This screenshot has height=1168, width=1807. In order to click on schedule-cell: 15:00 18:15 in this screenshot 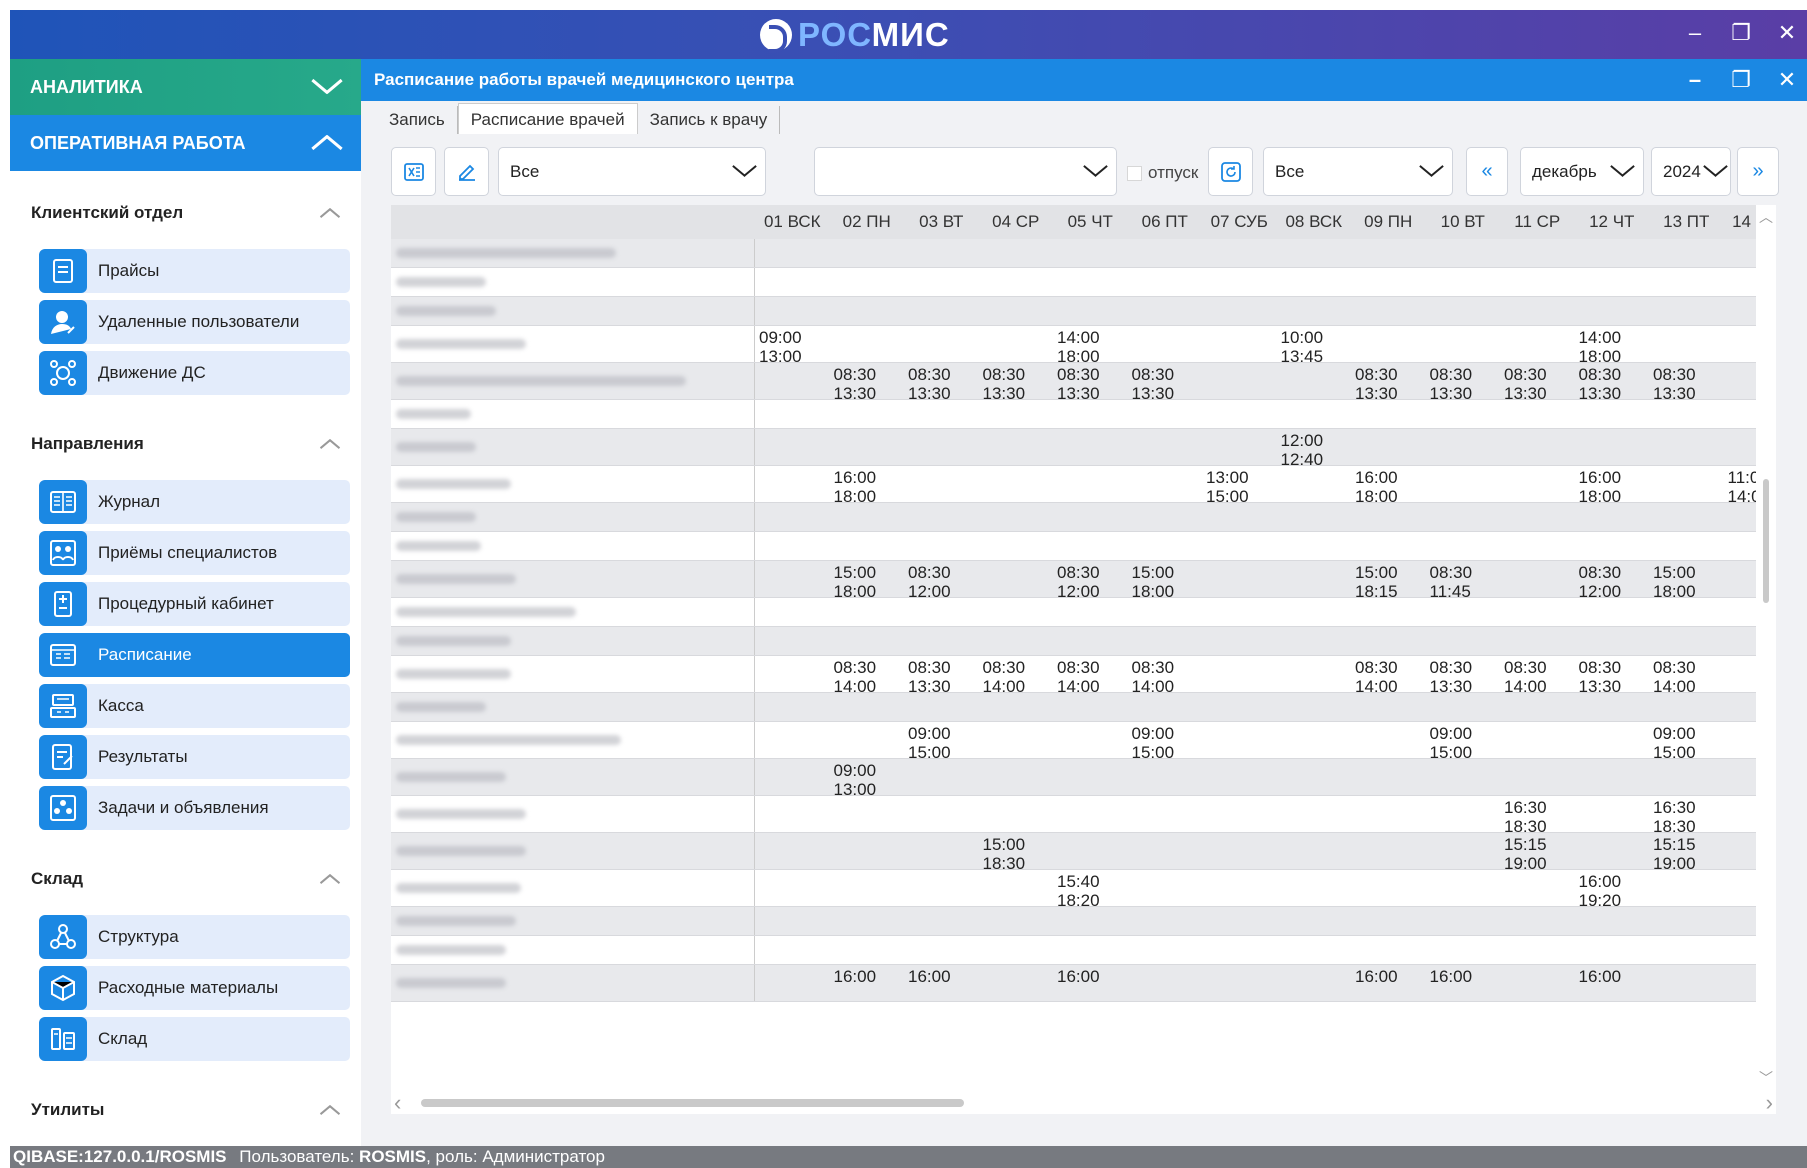, I will do `click(1388, 581)`.